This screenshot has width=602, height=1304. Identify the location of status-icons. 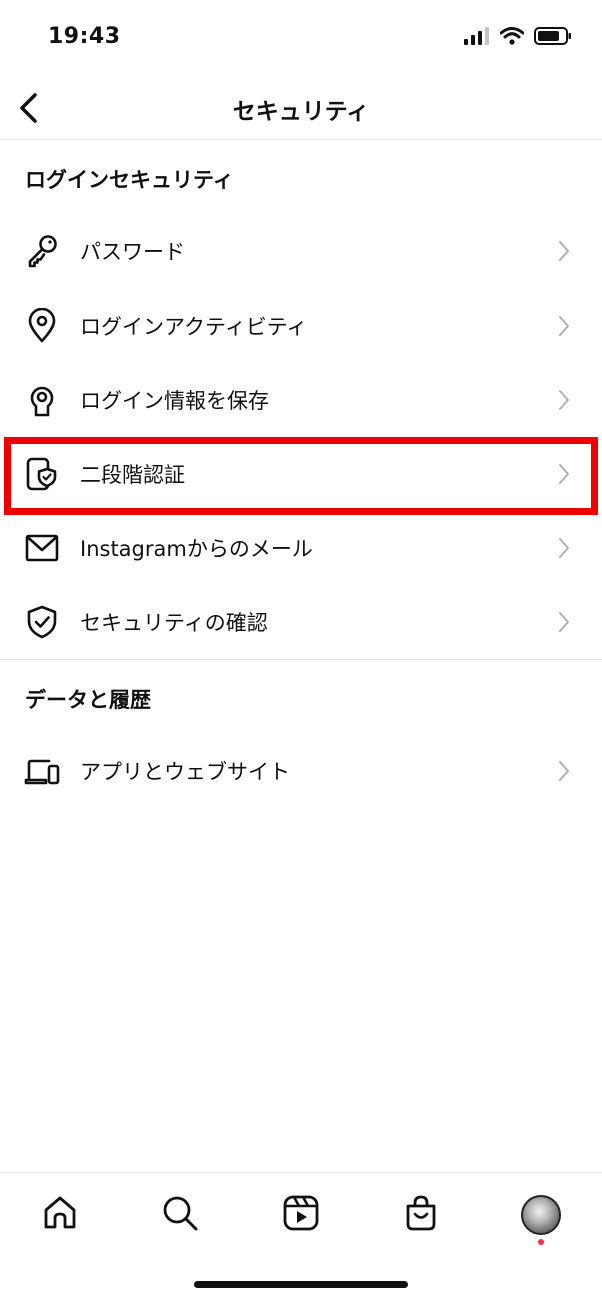
(518, 38).